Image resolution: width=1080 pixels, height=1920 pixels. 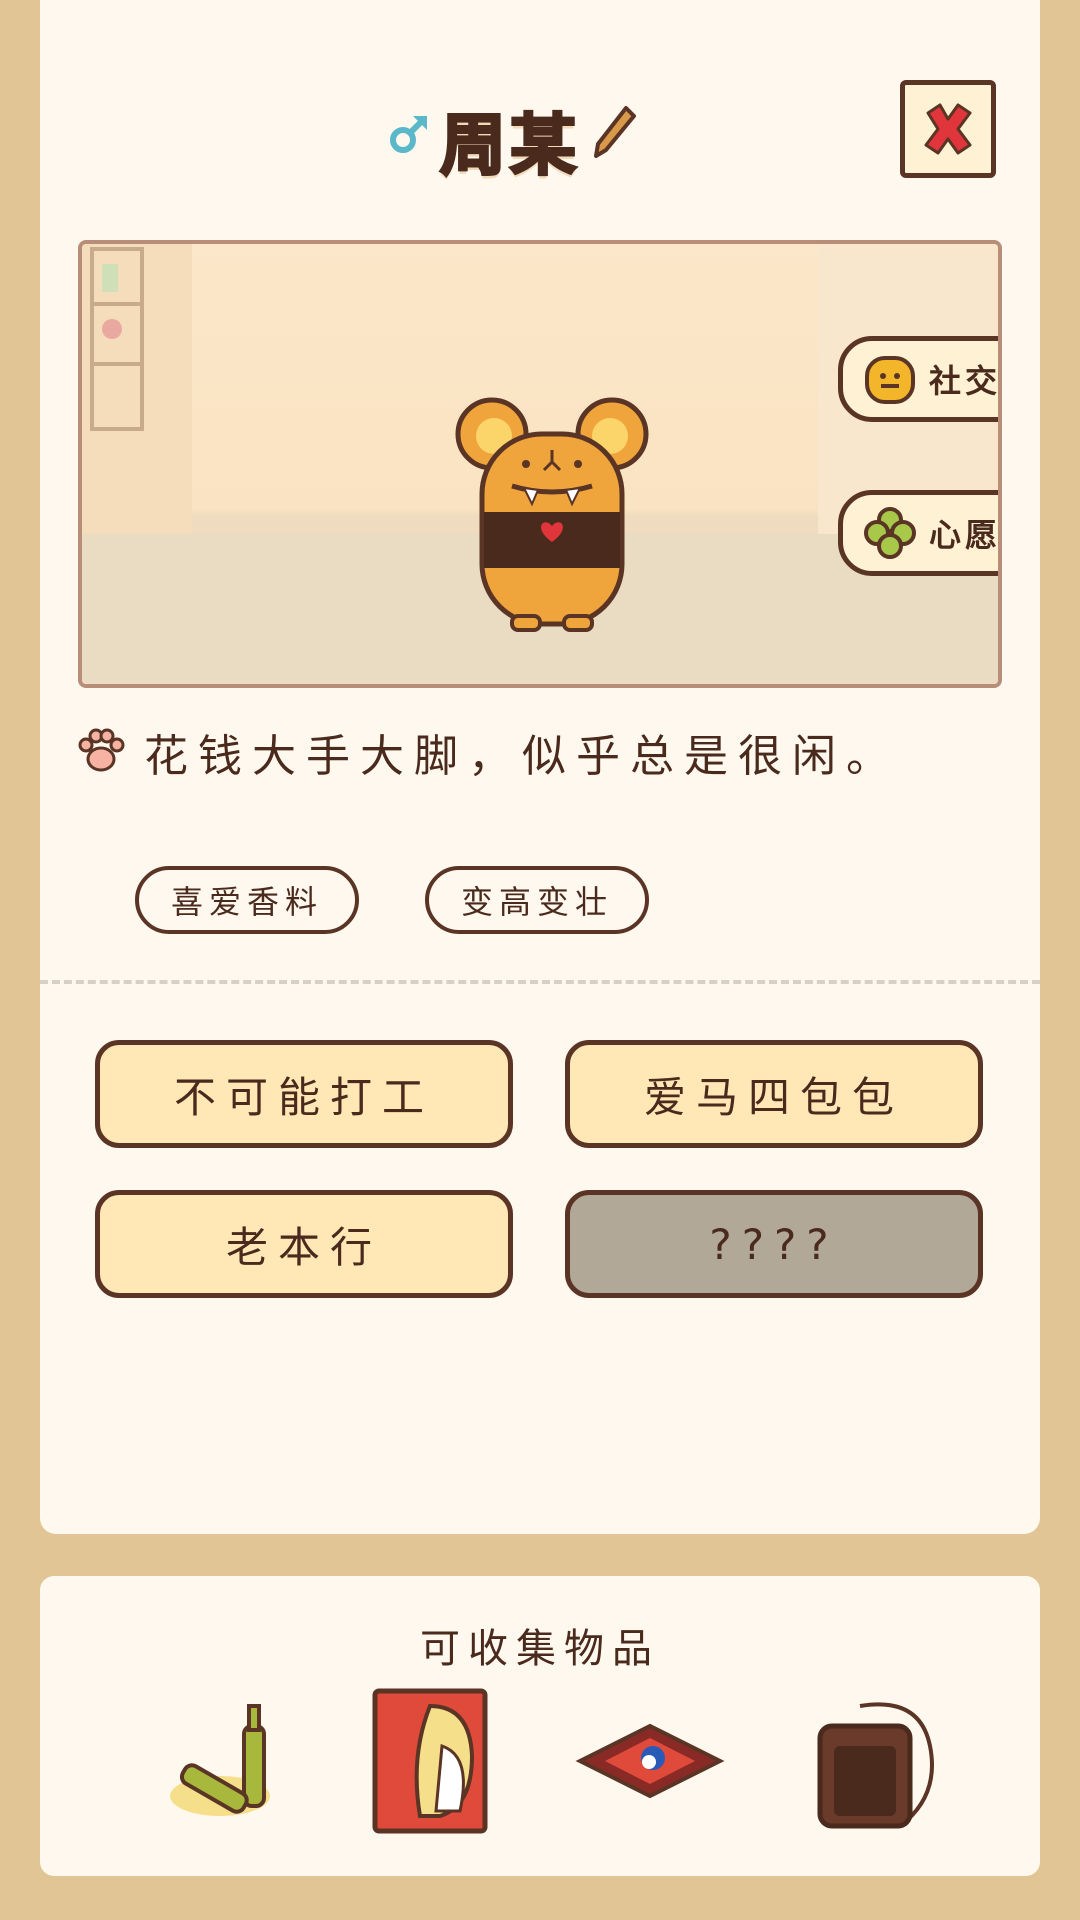 I want to click on tab-social: 社交, so click(x=920, y=379).